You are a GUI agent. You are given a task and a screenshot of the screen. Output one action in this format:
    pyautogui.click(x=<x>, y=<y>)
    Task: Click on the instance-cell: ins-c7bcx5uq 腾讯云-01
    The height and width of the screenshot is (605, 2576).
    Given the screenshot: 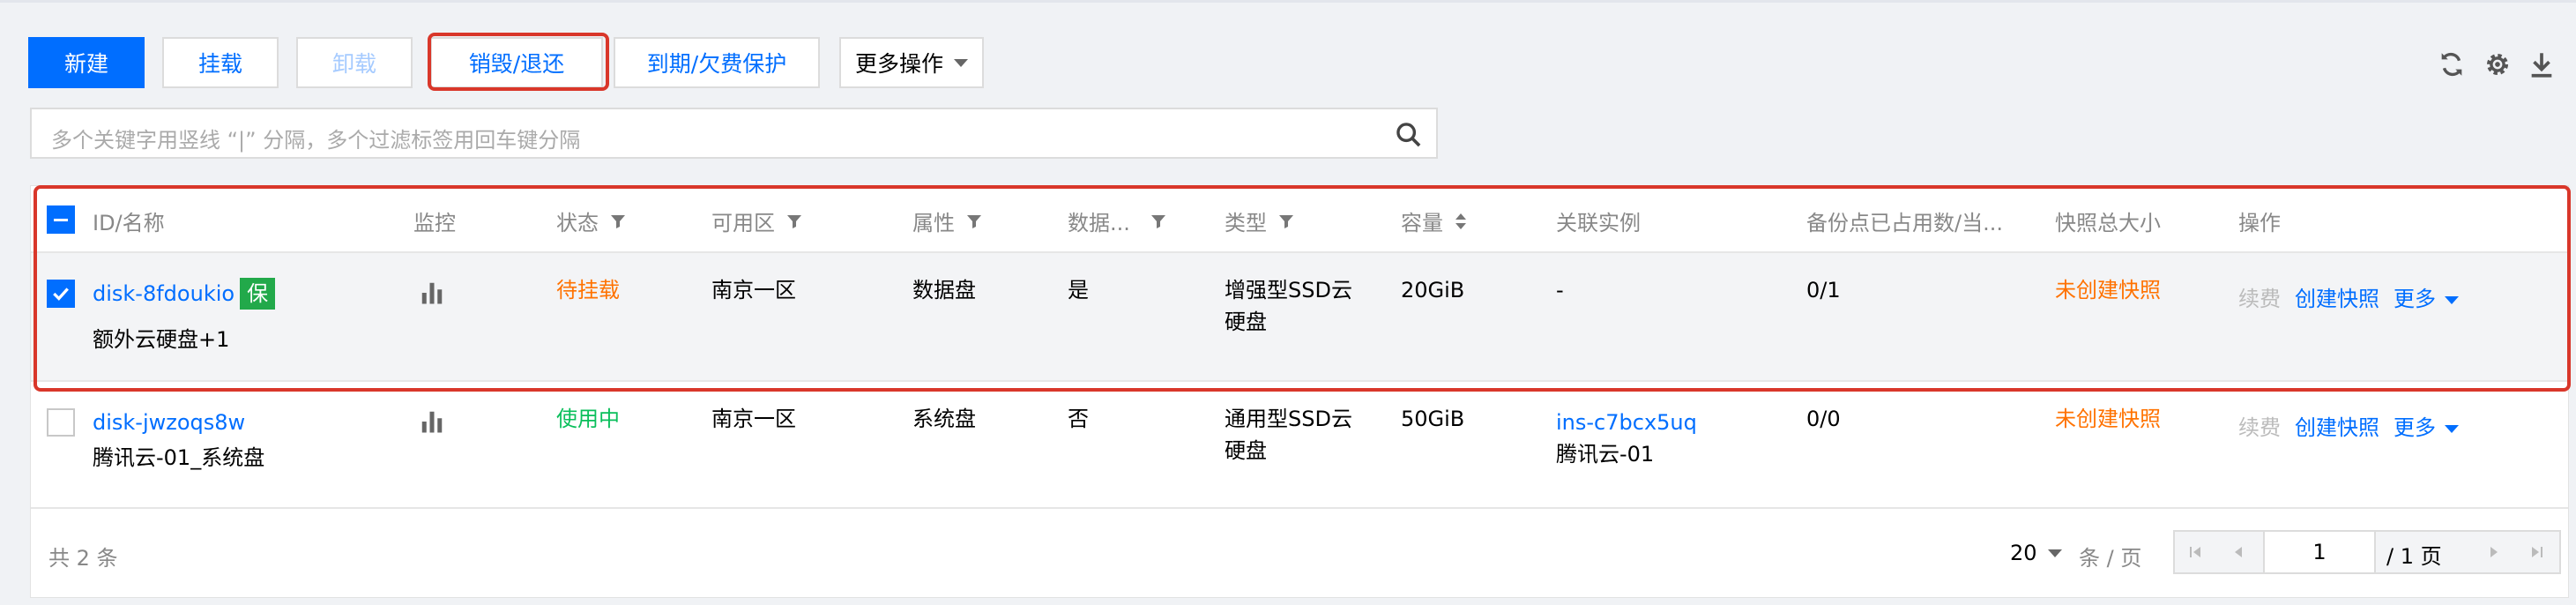 What is the action you would take?
    pyautogui.click(x=1626, y=438)
    